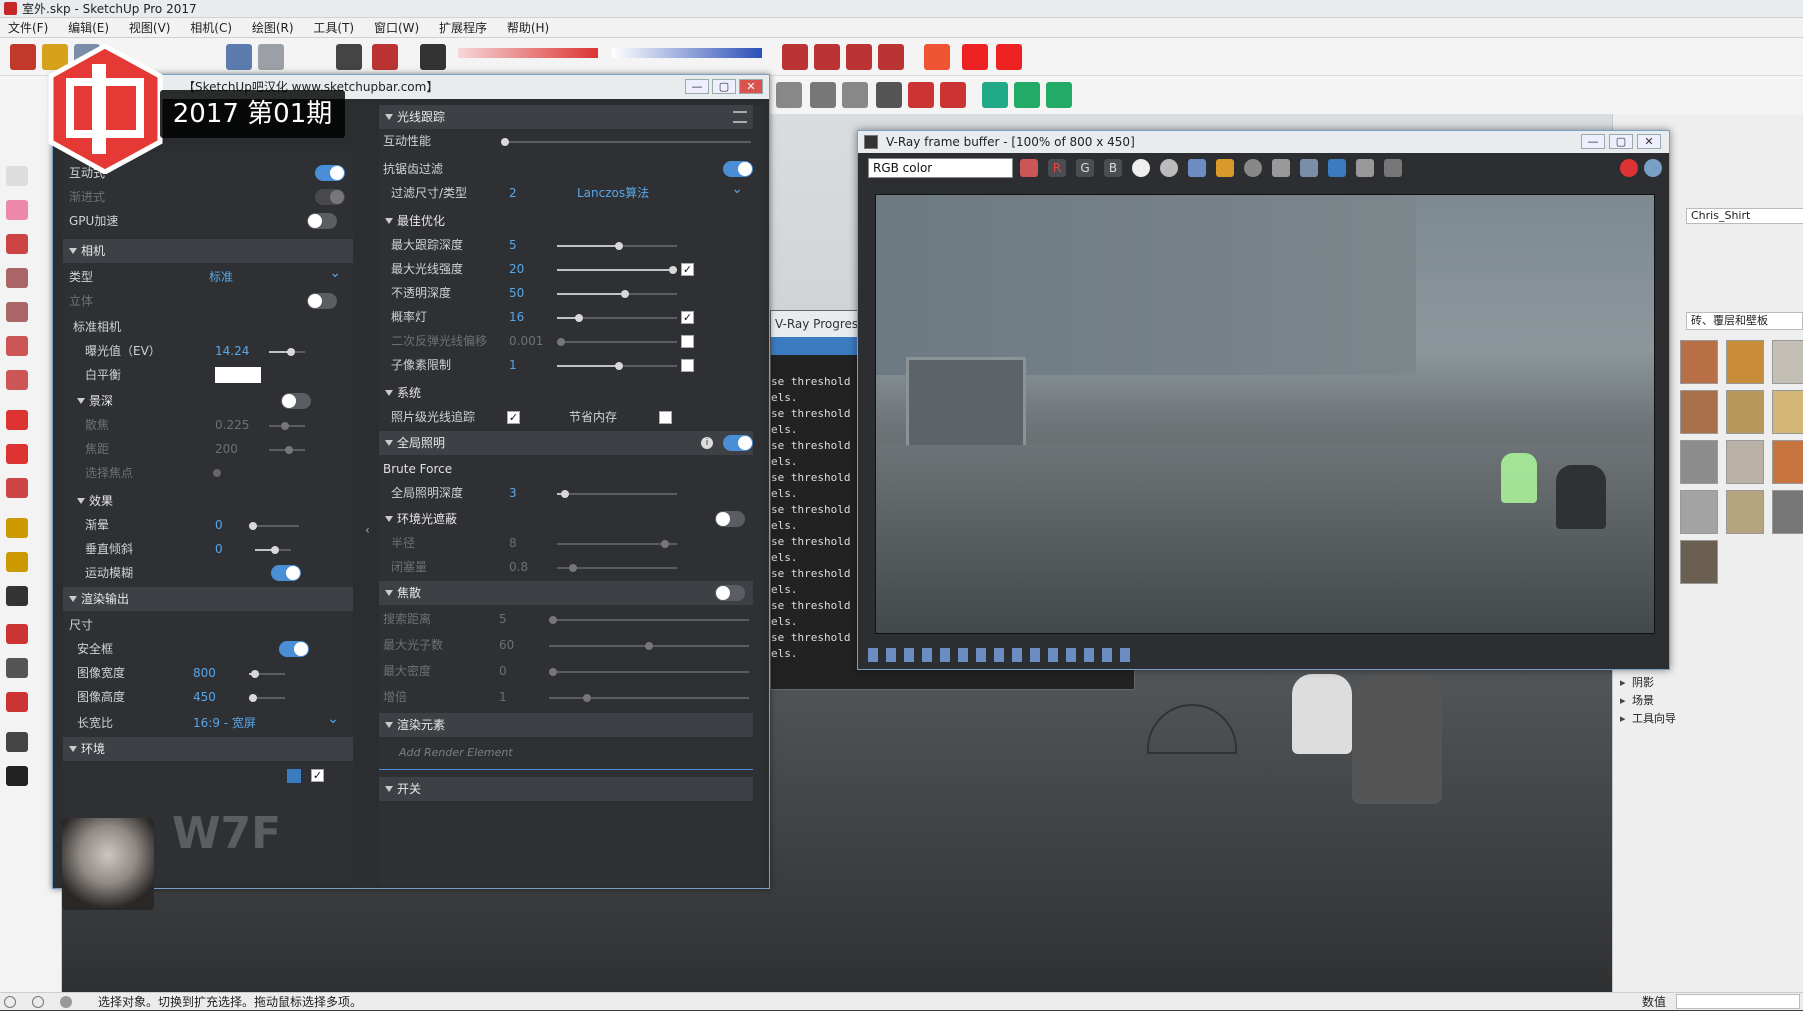 The height and width of the screenshot is (1011, 1803). Describe the element at coordinates (1197, 168) in the screenshot. I see `save-image-icon` at that location.